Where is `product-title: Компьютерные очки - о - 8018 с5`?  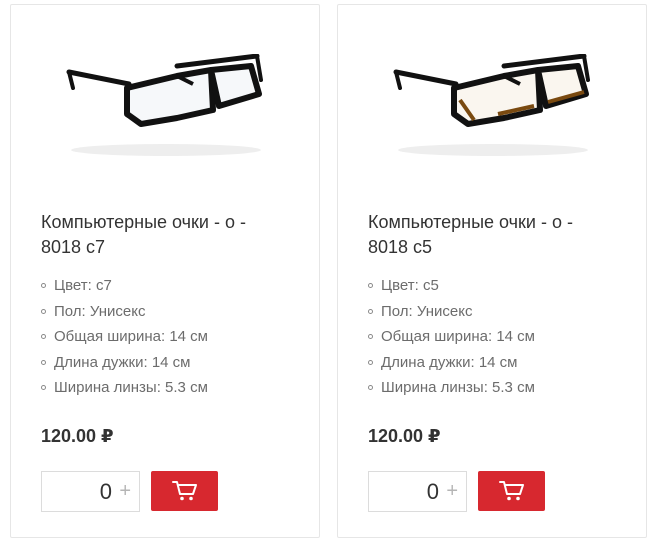 product-title: Компьютерные очки - о - 8018 с5 is located at coordinates (493, 235).